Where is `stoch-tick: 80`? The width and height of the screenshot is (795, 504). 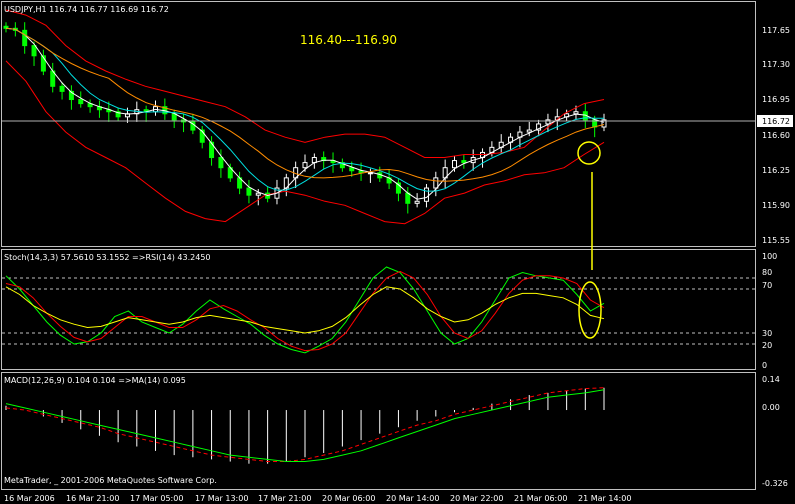 stoch-tick: 80 is located at coordinates (767, 272).